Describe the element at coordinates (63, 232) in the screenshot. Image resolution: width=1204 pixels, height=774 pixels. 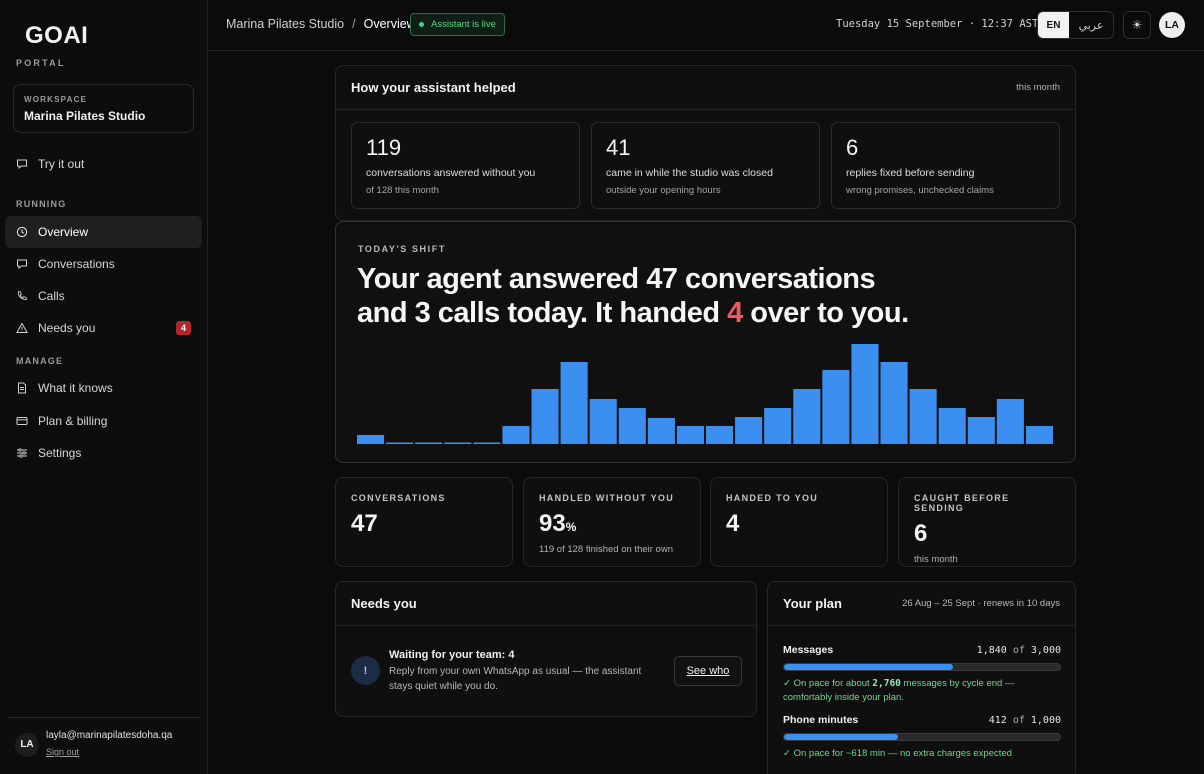
I see `sidebar-item-label: Overview` at that location.